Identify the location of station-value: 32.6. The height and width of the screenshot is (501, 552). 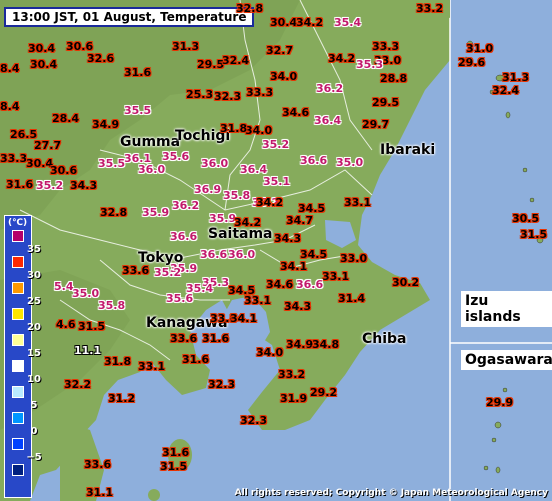
(101, 58).